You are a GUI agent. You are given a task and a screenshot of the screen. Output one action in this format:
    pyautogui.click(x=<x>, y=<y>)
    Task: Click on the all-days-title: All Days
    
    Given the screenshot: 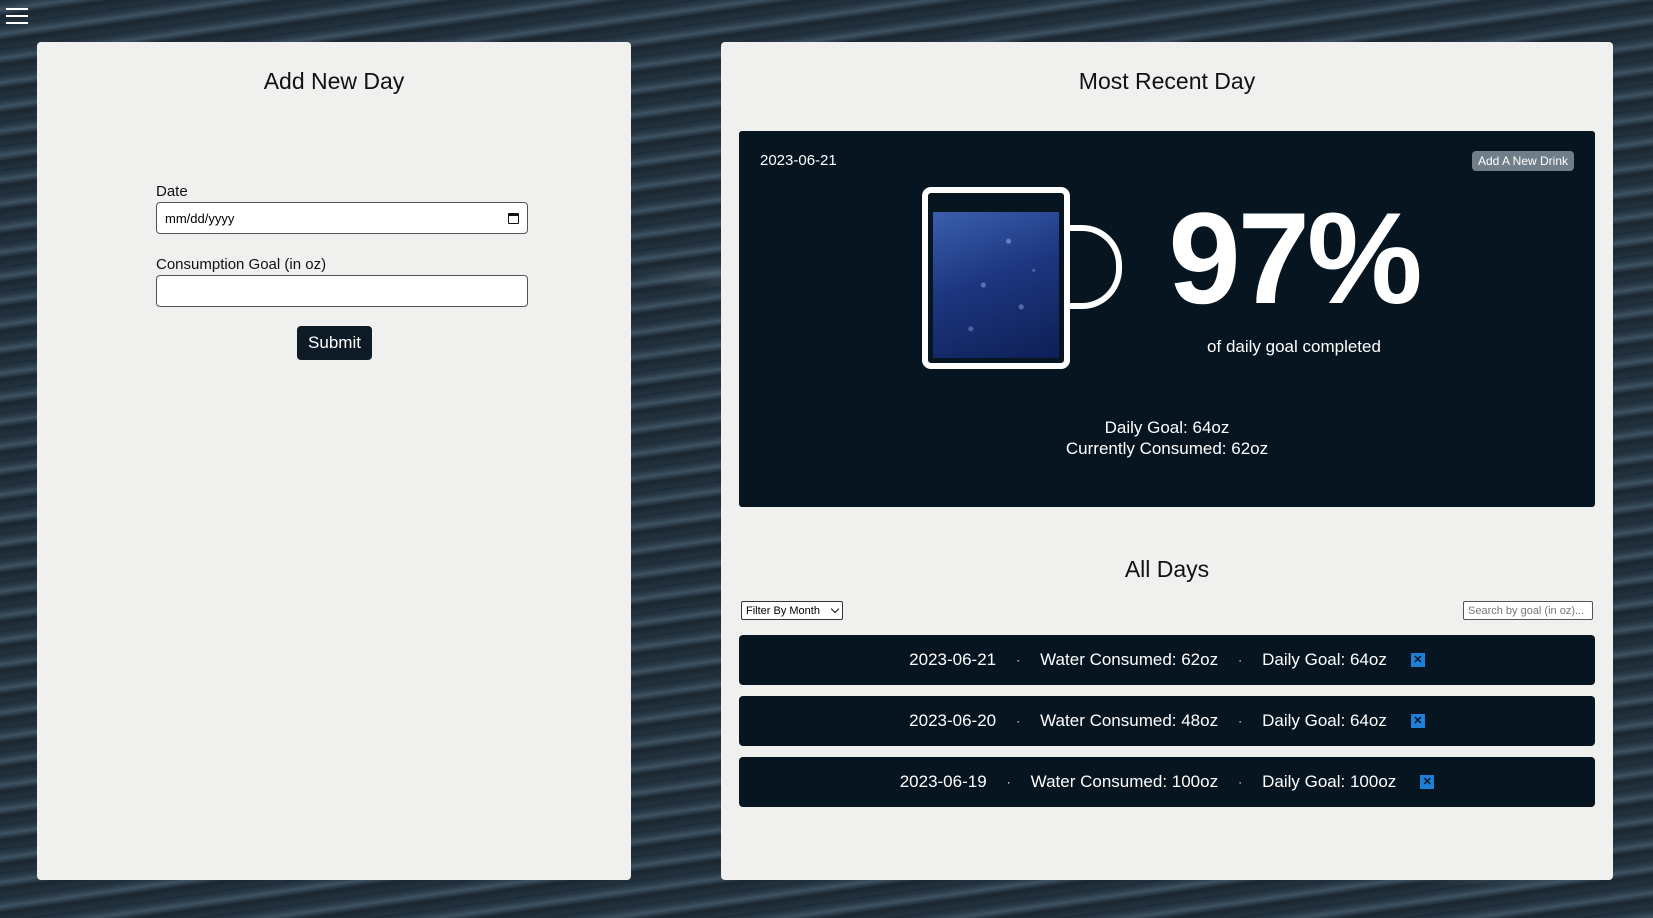 What is the action you would take?
    pyautogui.click(x=1167, y=569)
    